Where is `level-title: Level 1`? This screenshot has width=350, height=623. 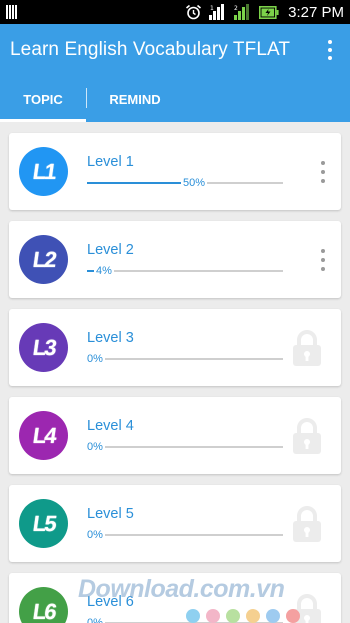 level-title: Level 1 is located at coordinates (110, 162).